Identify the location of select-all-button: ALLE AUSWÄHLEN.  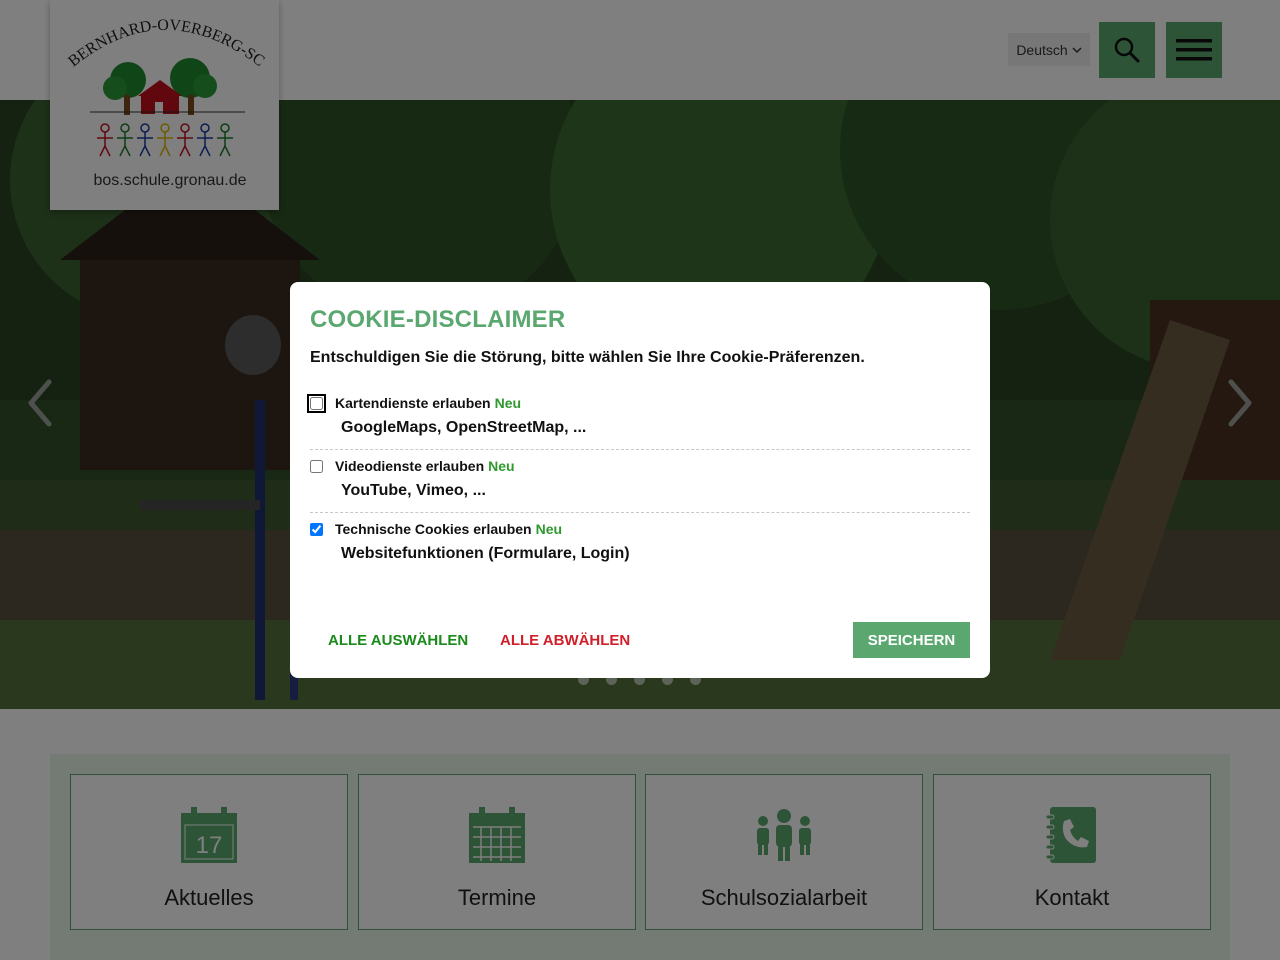
(398, 640).